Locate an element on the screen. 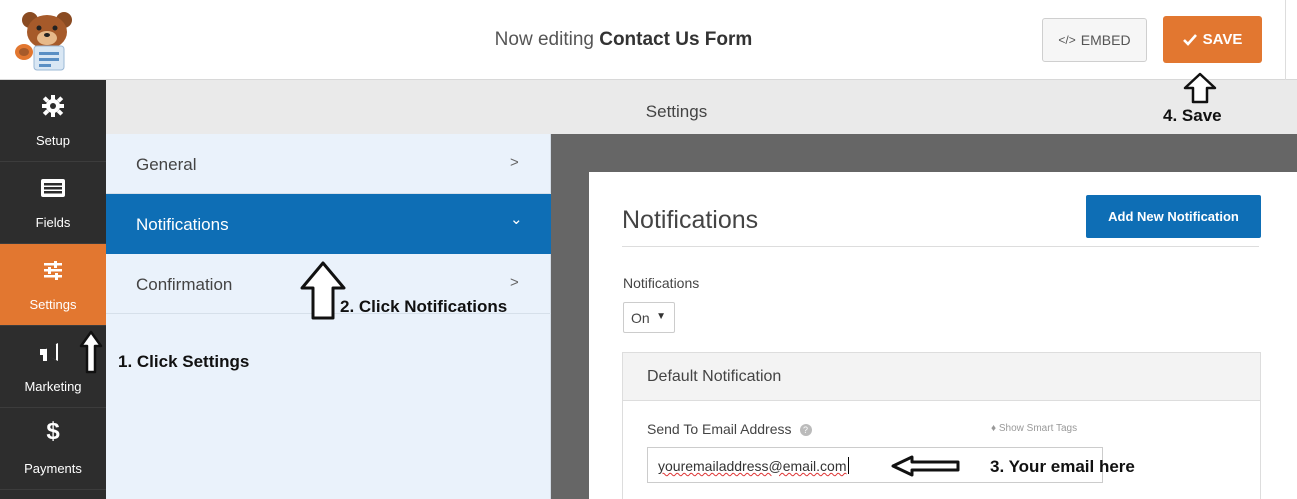  sidebar-item-setup: Setup is located at coordinates (53, 121).